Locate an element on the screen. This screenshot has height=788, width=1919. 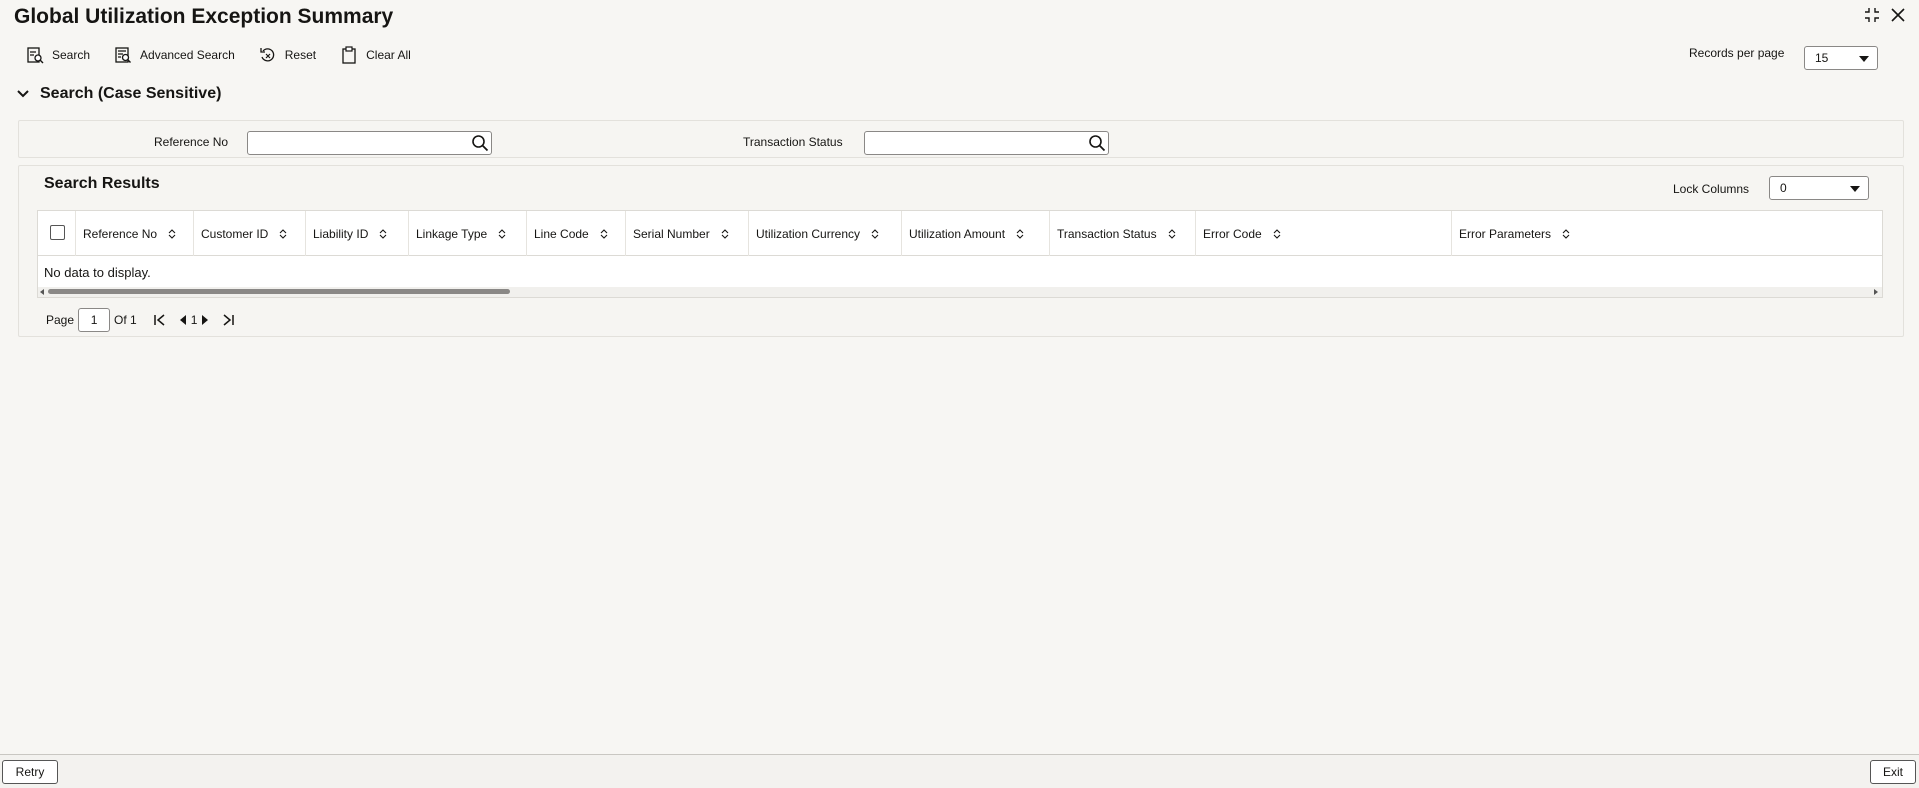
reset-button: Reset is located at coordinates (287, 55).